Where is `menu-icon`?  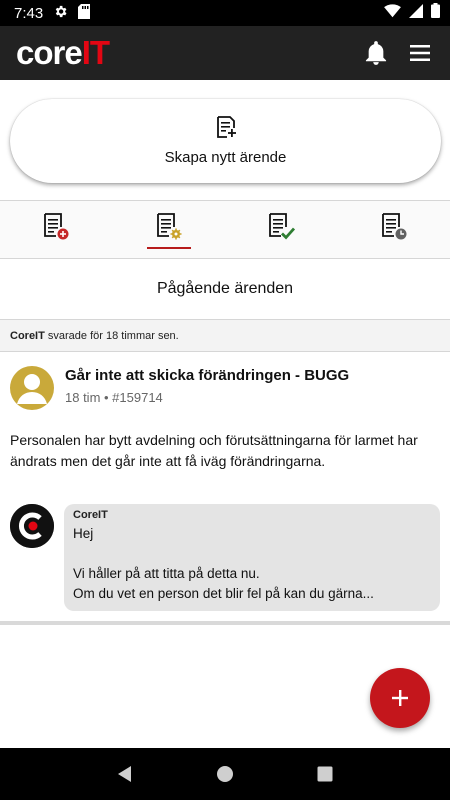 menu-icon is located at coordinates (420, 53).